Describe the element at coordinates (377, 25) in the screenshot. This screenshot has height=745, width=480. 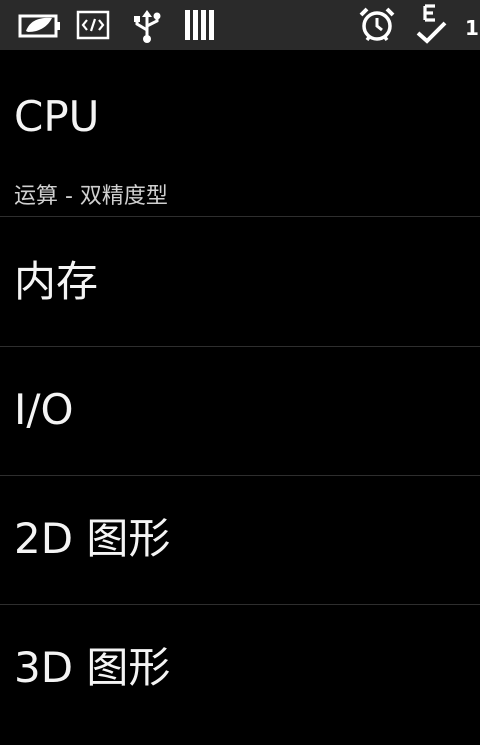
I see `alarm-clock-icon` at that location.